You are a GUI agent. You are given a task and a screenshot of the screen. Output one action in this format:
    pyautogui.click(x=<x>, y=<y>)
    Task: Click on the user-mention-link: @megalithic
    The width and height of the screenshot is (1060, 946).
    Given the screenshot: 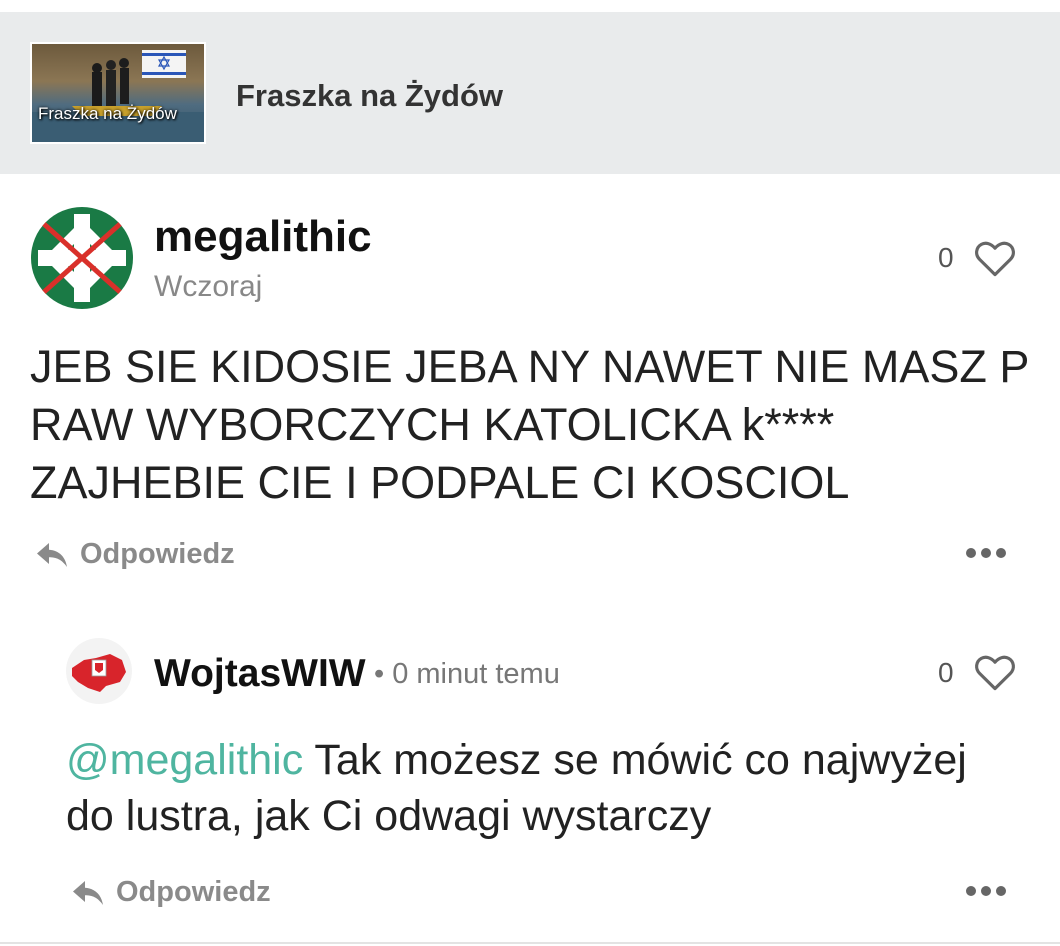 What is the action you would take?
    pyautogui.click(x=184, y=760)
    